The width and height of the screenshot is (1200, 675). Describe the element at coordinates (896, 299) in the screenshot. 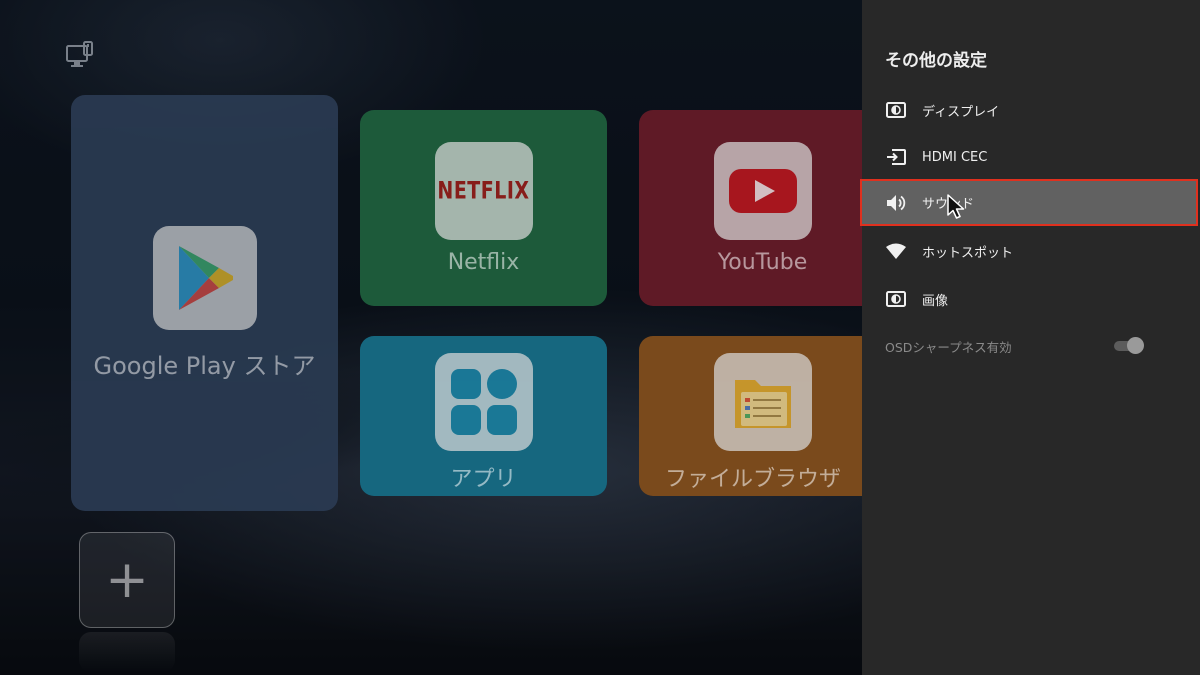

I see `picture-icon` at that location.